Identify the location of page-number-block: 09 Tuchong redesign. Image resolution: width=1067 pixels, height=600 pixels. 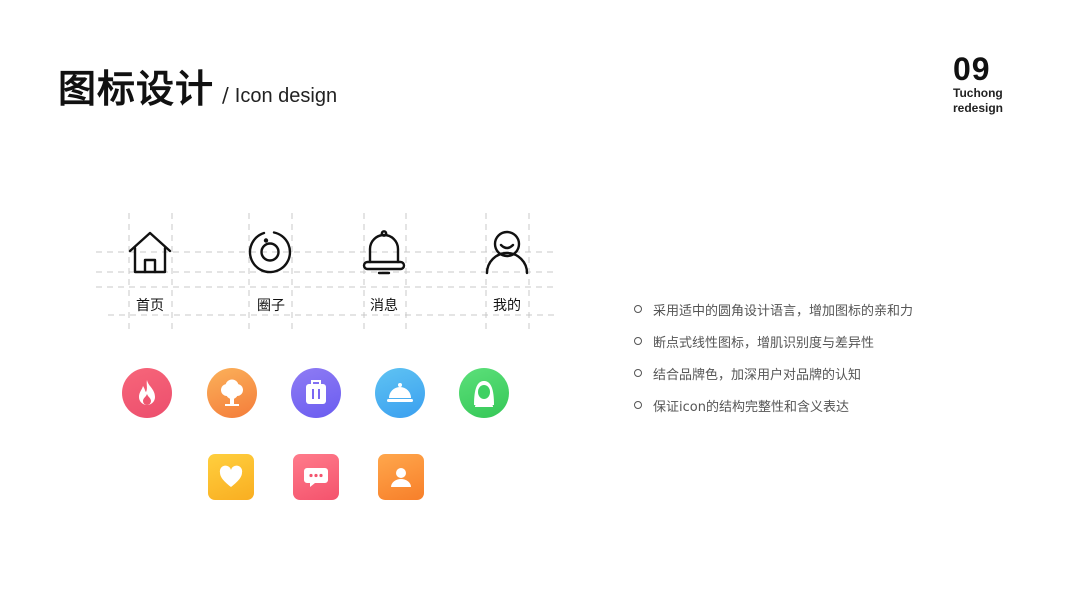
(978, 84).